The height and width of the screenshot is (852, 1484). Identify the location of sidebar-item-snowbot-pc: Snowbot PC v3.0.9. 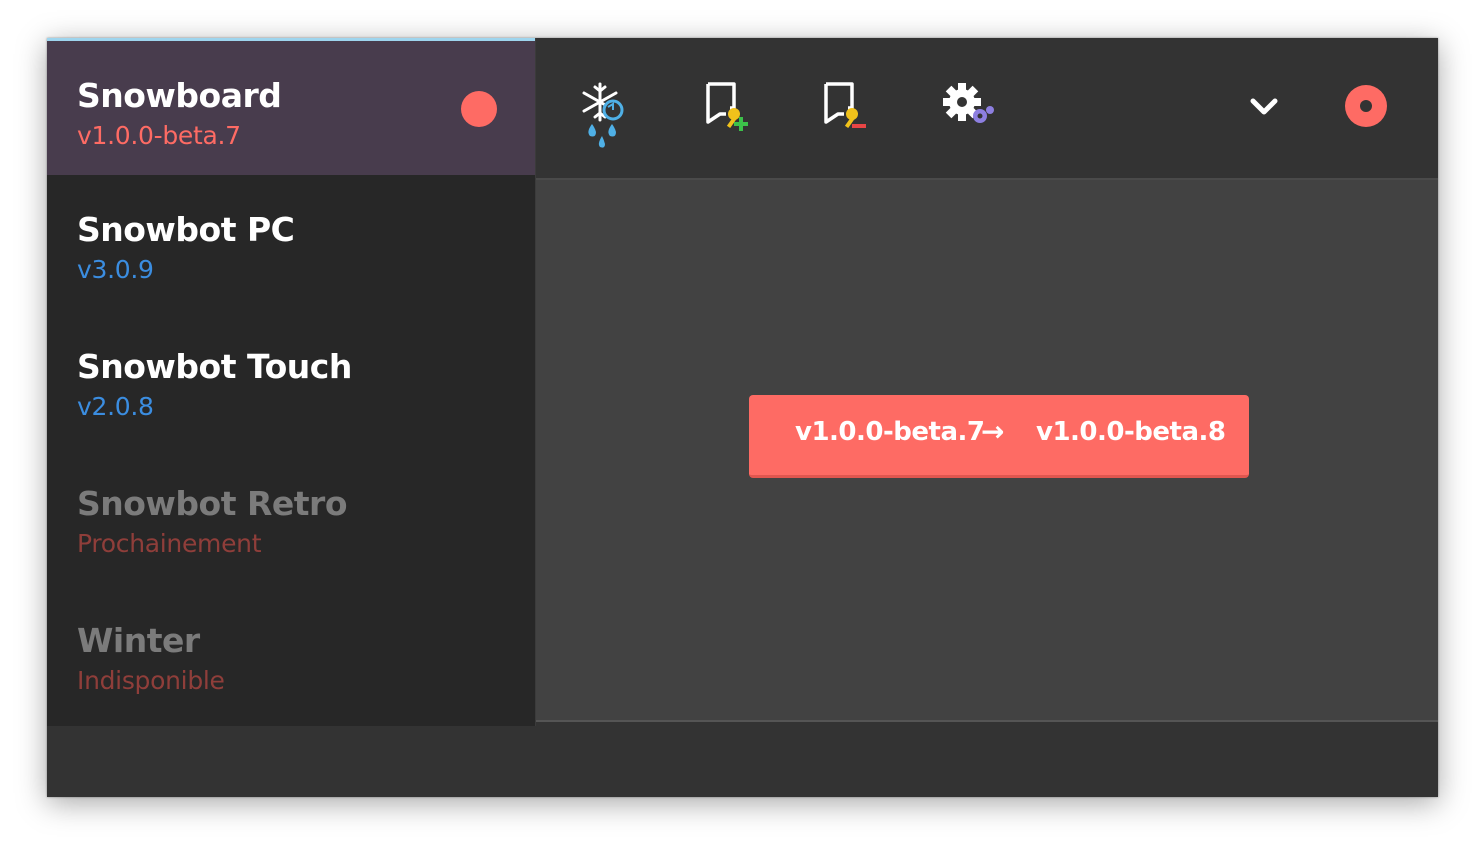
(291, 246).